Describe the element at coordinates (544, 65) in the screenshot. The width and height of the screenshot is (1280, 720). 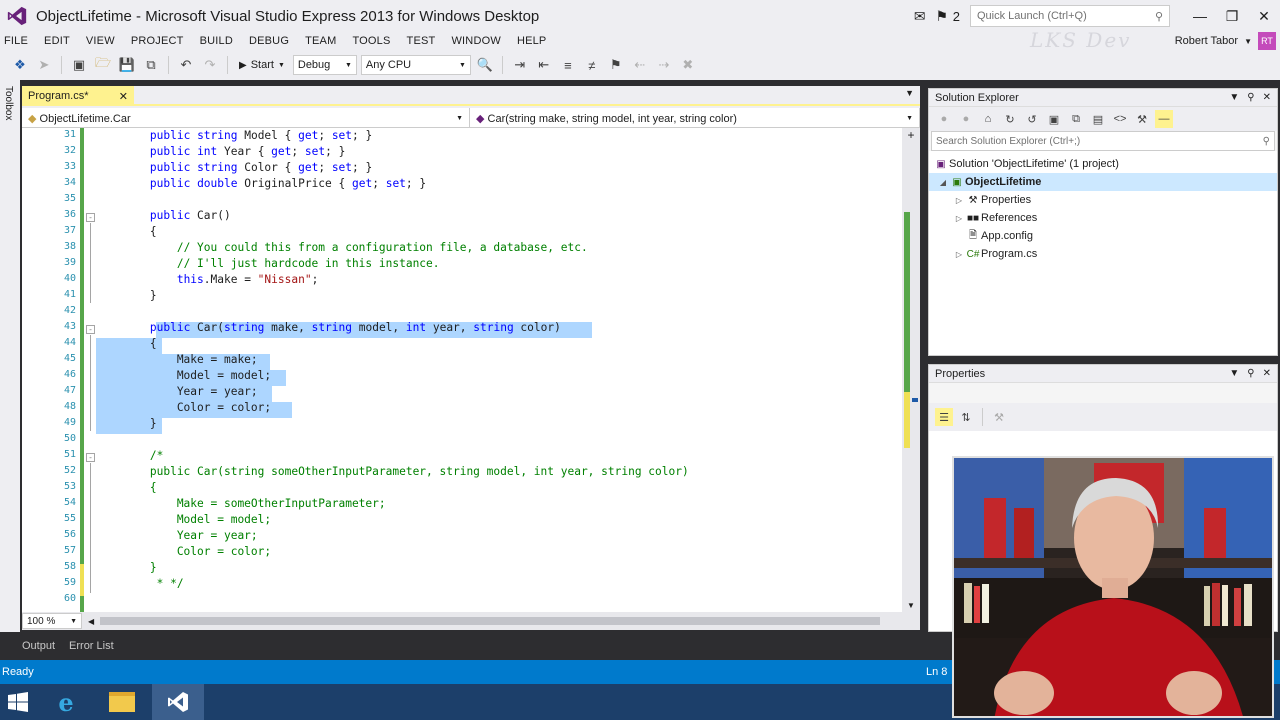
I see `step-over-icon: ⇤` at that location.